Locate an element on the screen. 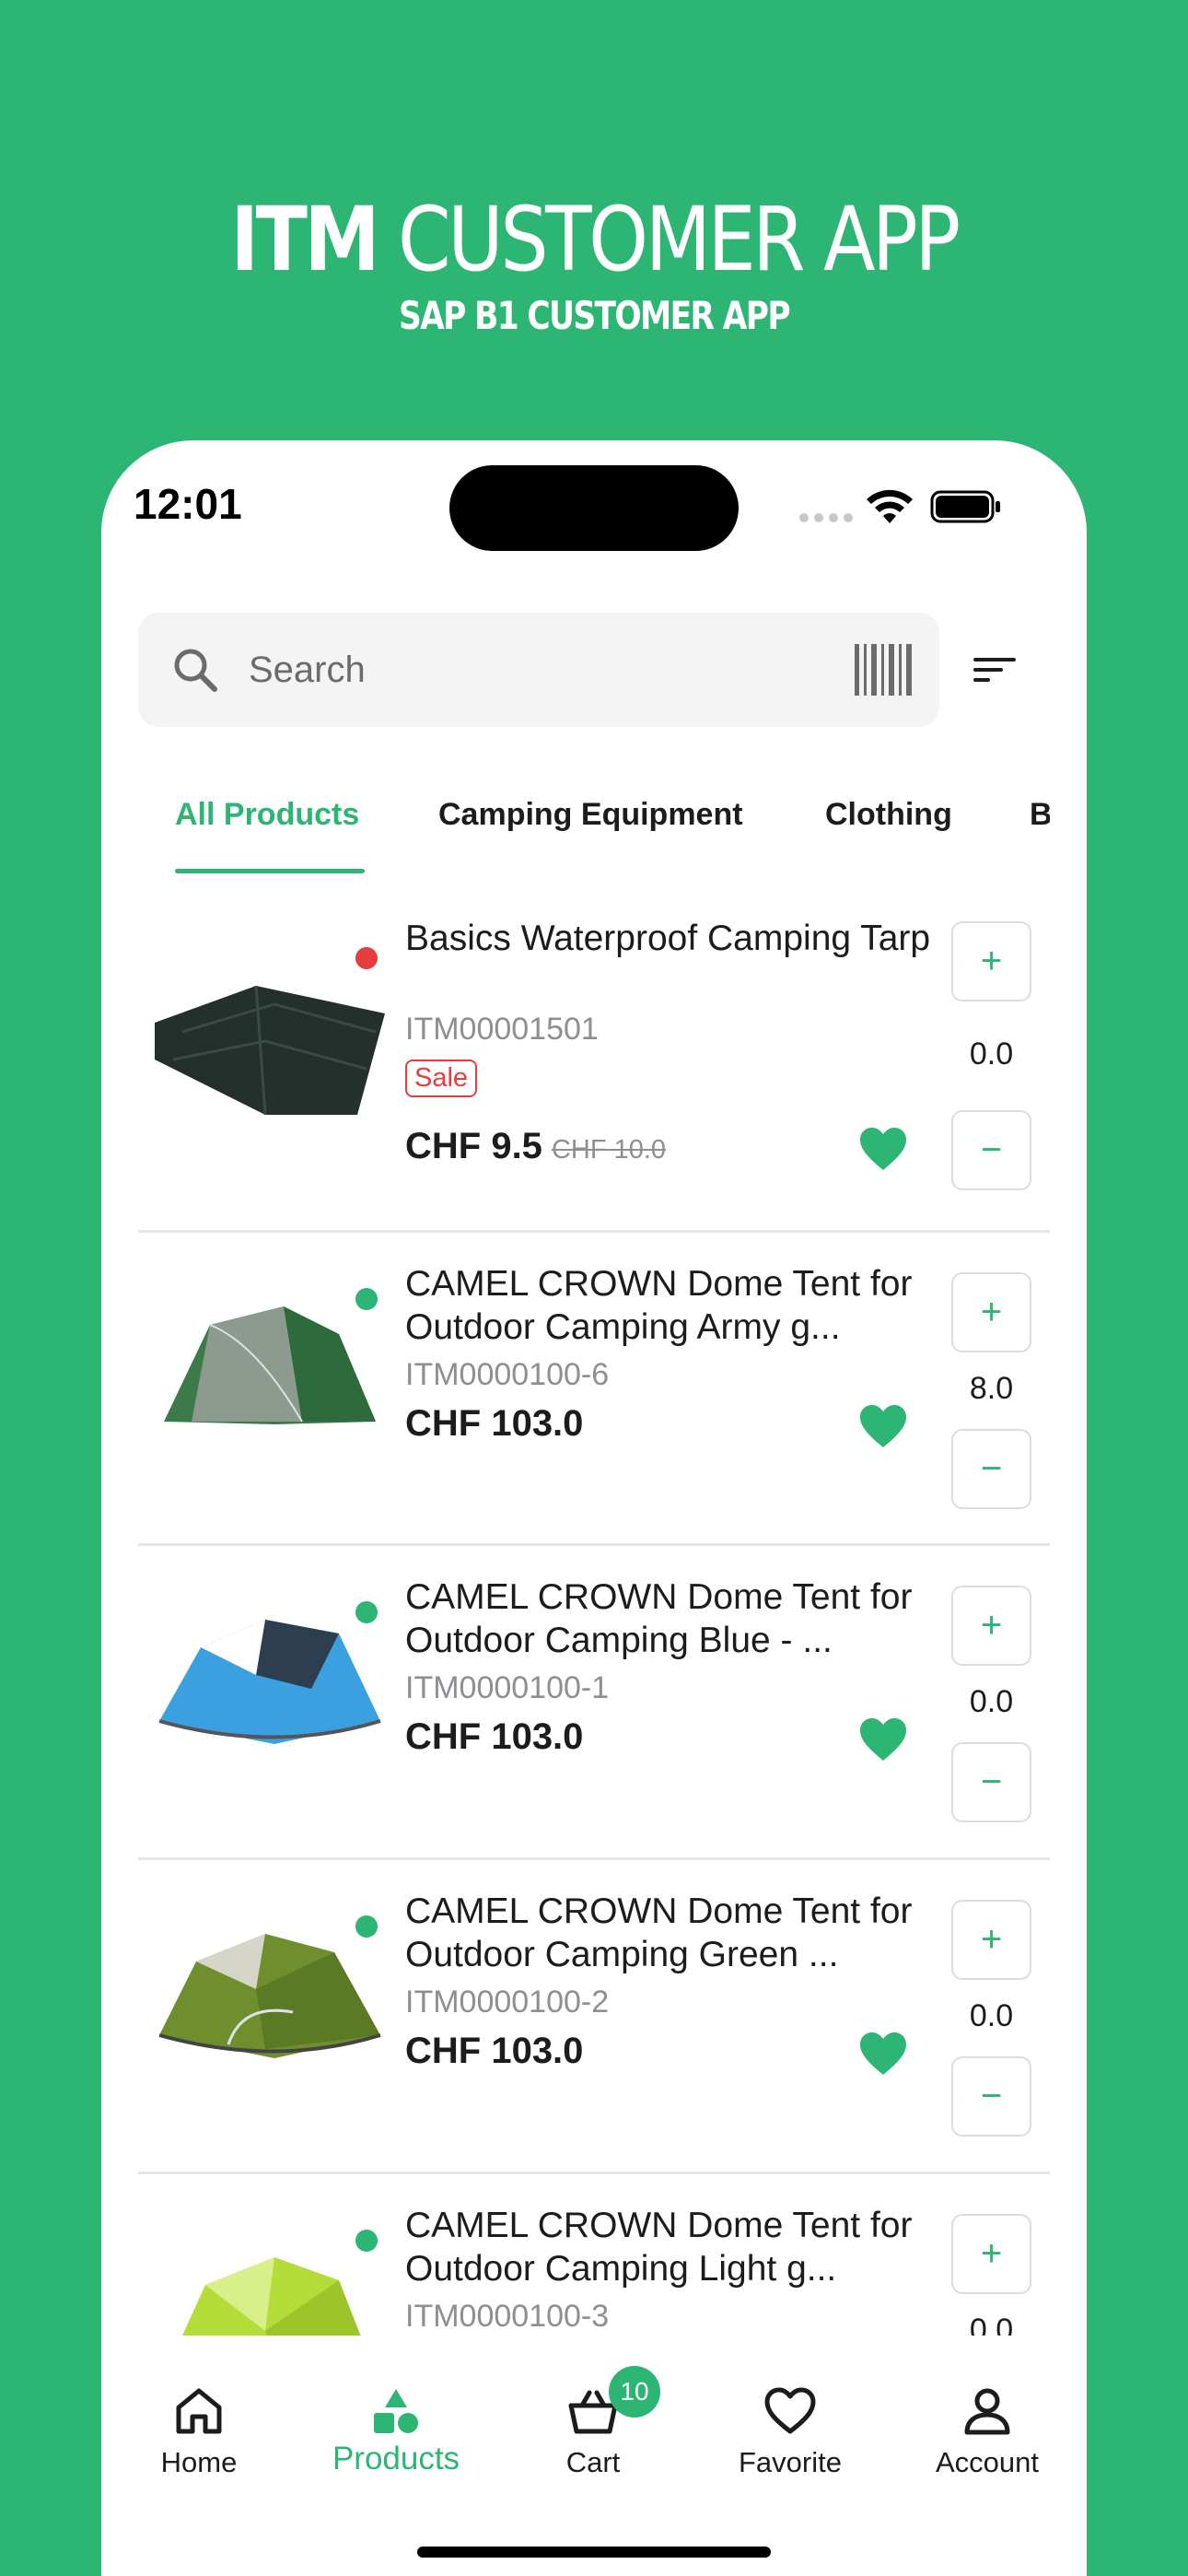 This screenshot has width=1188, height=2576. current-price: CHF 9.5 is located at coordinates (473, 1146).